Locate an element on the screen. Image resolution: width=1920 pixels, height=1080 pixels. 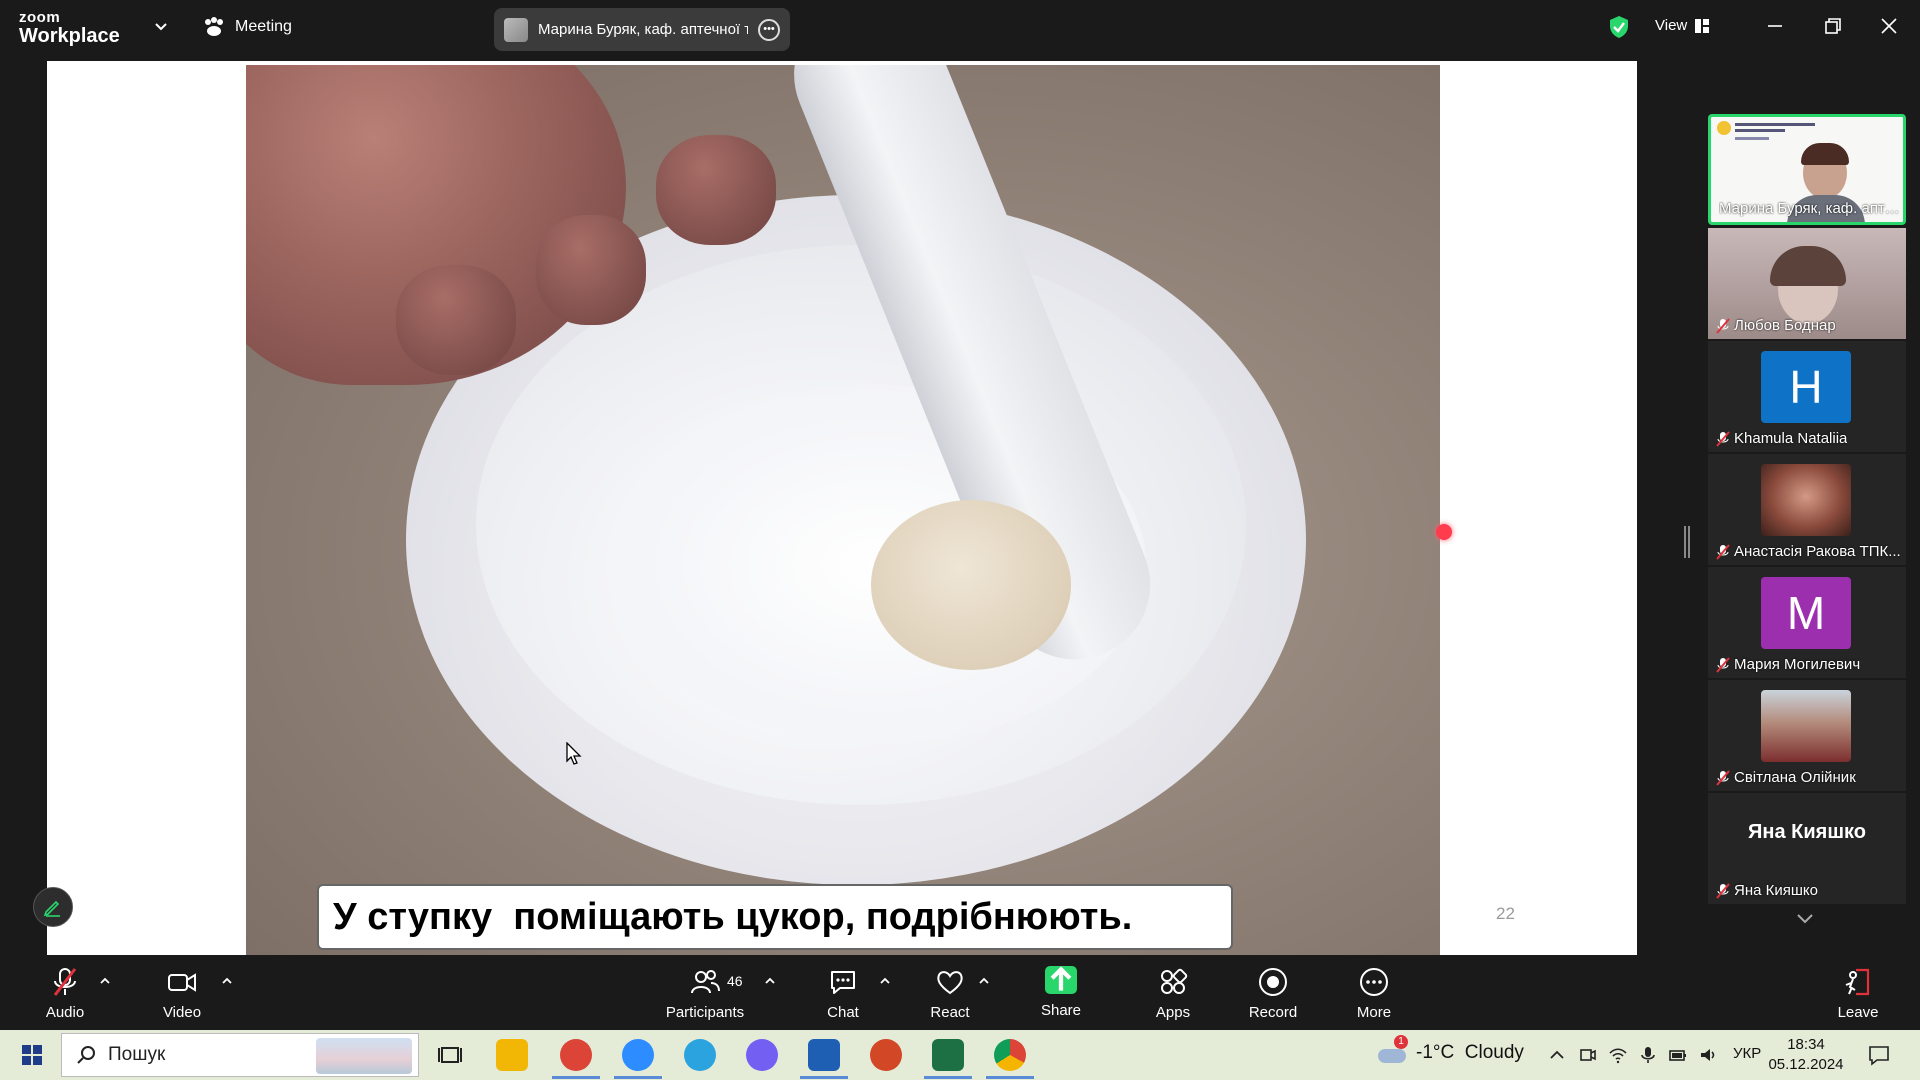
taskbar-search: Пошук is located at coordinates (240, 1055).